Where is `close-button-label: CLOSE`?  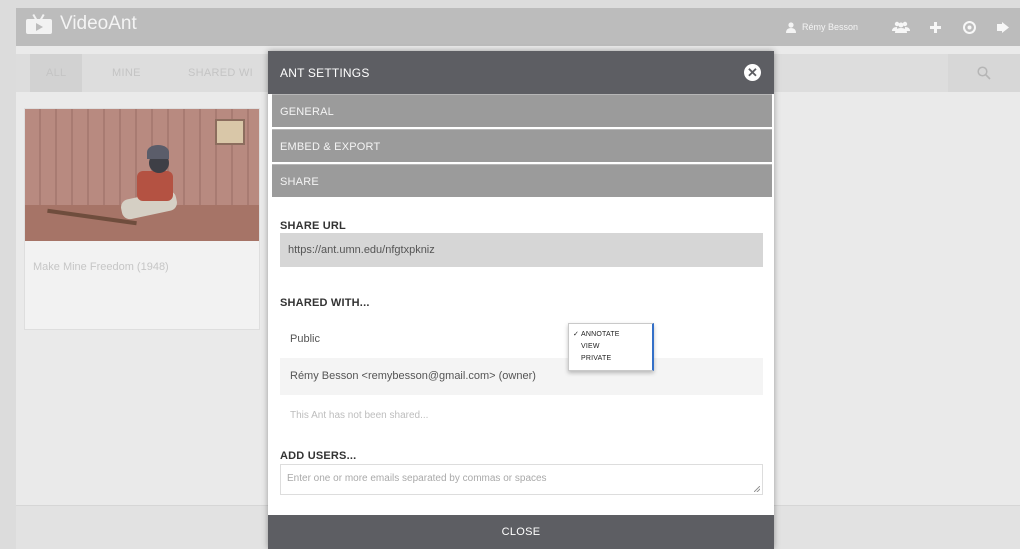
close-button-label: CLOSE is located at coordinates (521, 532).